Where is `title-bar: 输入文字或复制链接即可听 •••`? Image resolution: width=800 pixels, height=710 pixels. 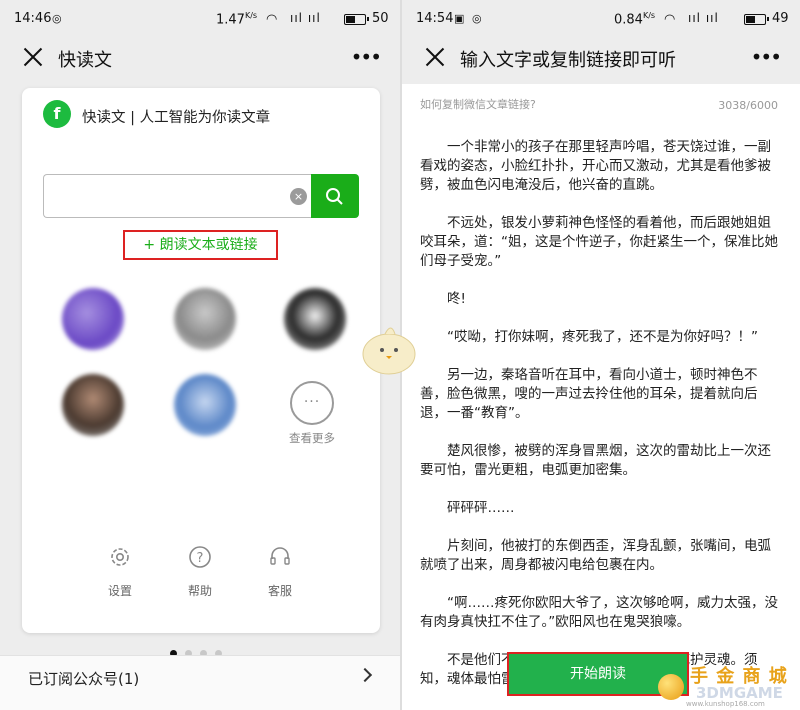 title-bar: 输入文字或复制链接即可听 ••• is located at coordinates (601, 62).